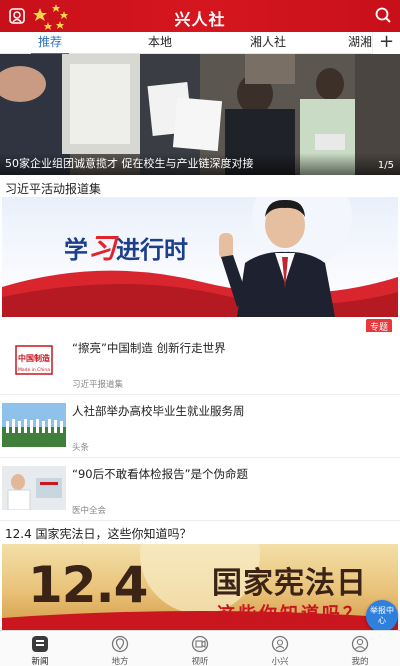 This screenshot has width=400, height=666. Describe the element at coordinates (102, 248) in the screenshot. I see `banner-text-xi: 习` at that location.